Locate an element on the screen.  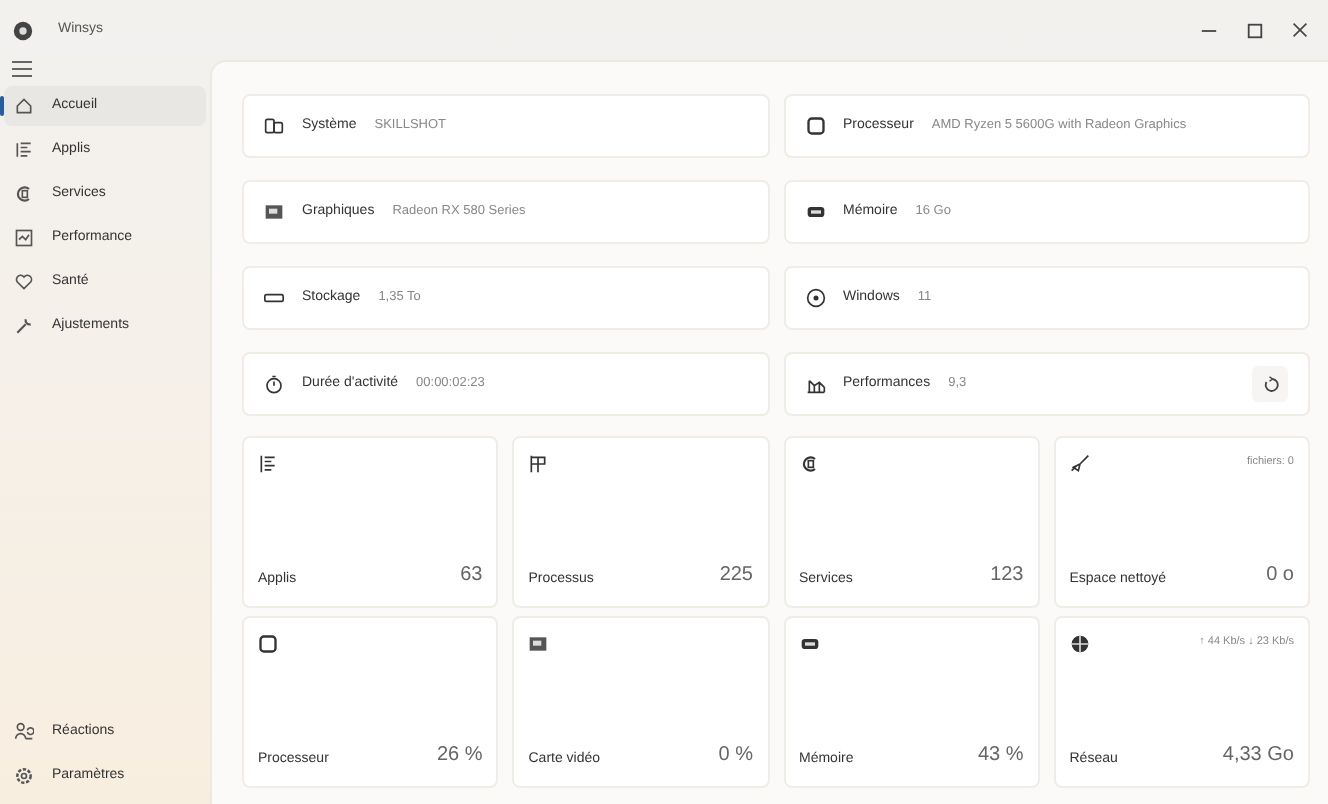
menu-icon is located at coordinates (22, 69).